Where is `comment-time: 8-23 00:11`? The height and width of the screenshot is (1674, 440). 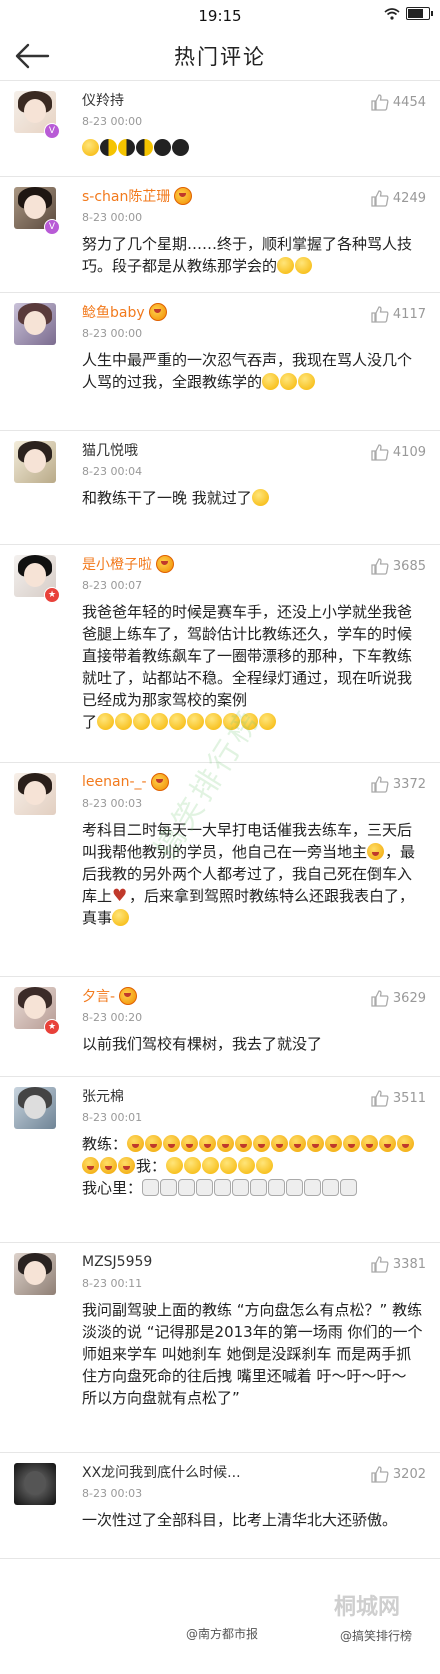
comment-time: 8-23 00:11 is located at coordinates (112, 1283).